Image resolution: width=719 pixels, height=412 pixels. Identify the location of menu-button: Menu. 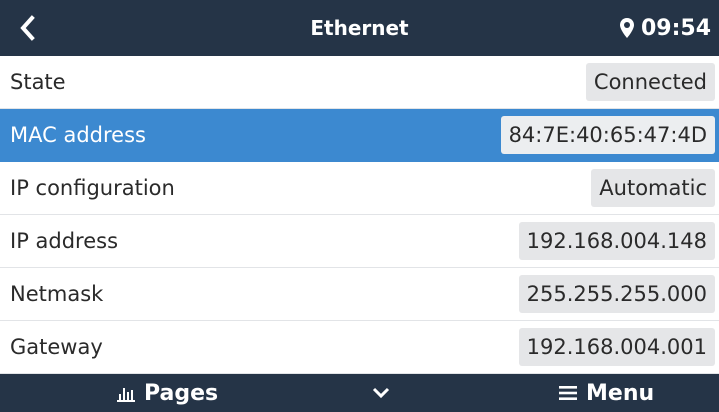
(606, 393).